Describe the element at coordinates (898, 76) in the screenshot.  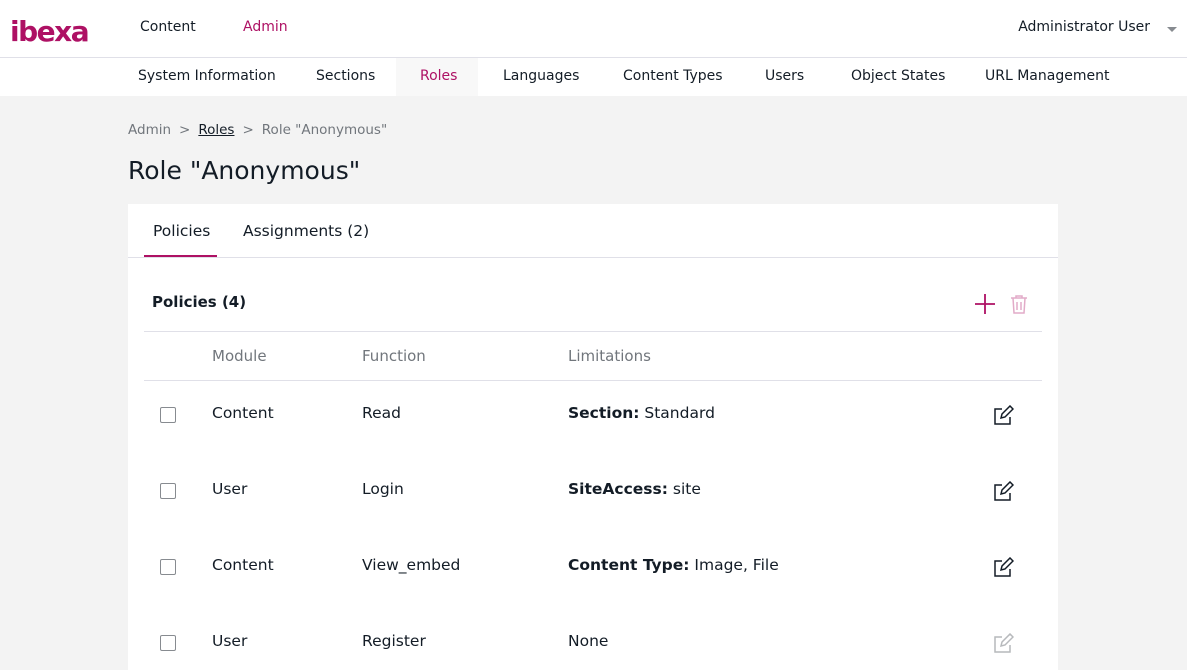
I see `subnav-object-states: Object States` at that location.